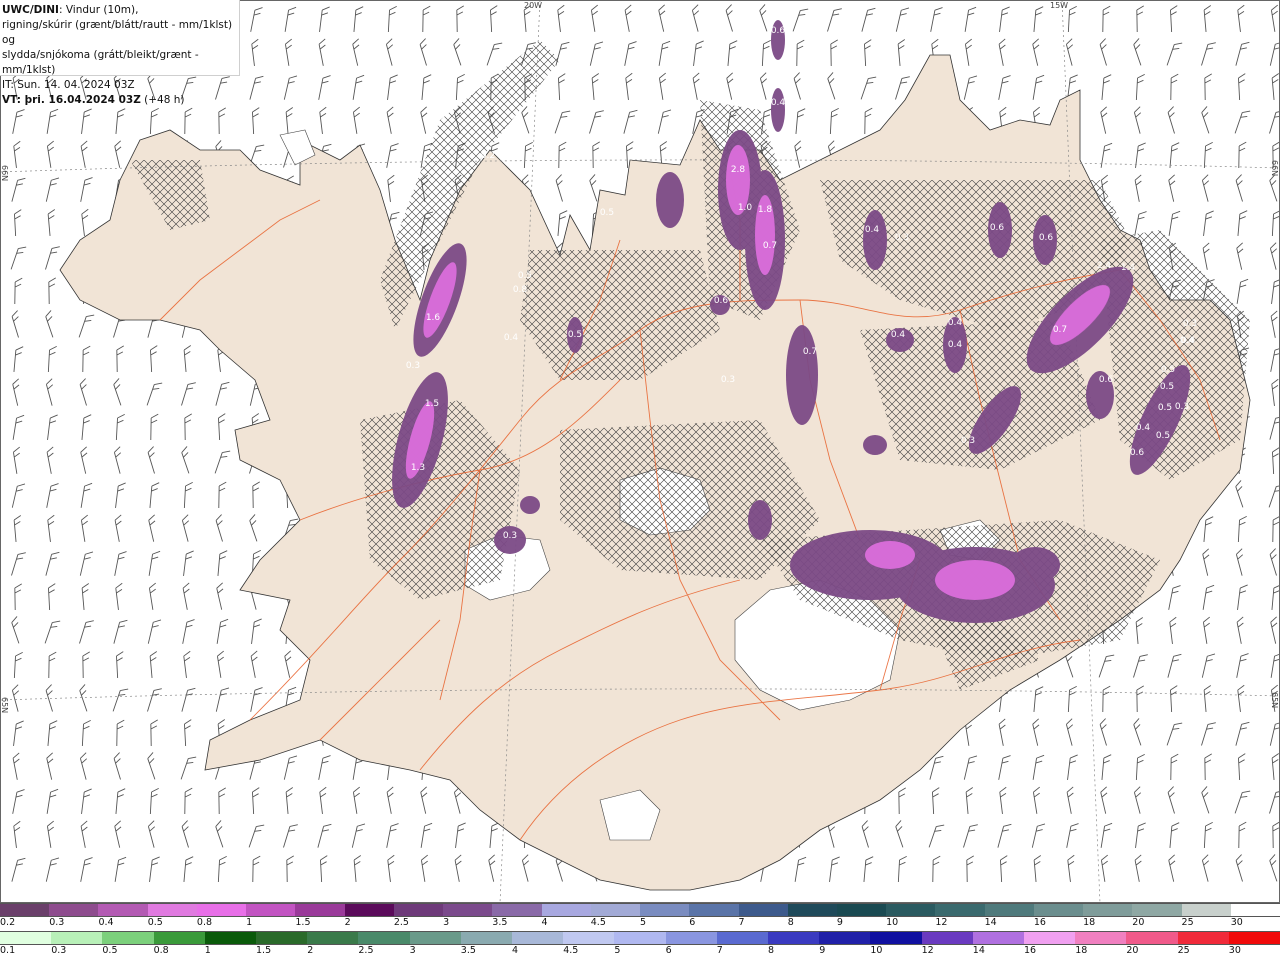 The image size is (1280, 960). What do you see at coordinates (892, 922) in the screenshot?
I see `snow-legend-label: 10` at bounding box center [892, 922].